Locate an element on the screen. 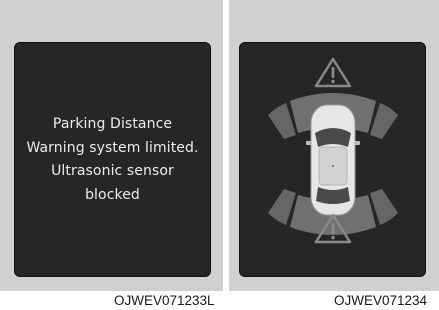 The image size is (439, 310). right-figure-caption: OJWEV071234 is located at coordinates (381, 300).